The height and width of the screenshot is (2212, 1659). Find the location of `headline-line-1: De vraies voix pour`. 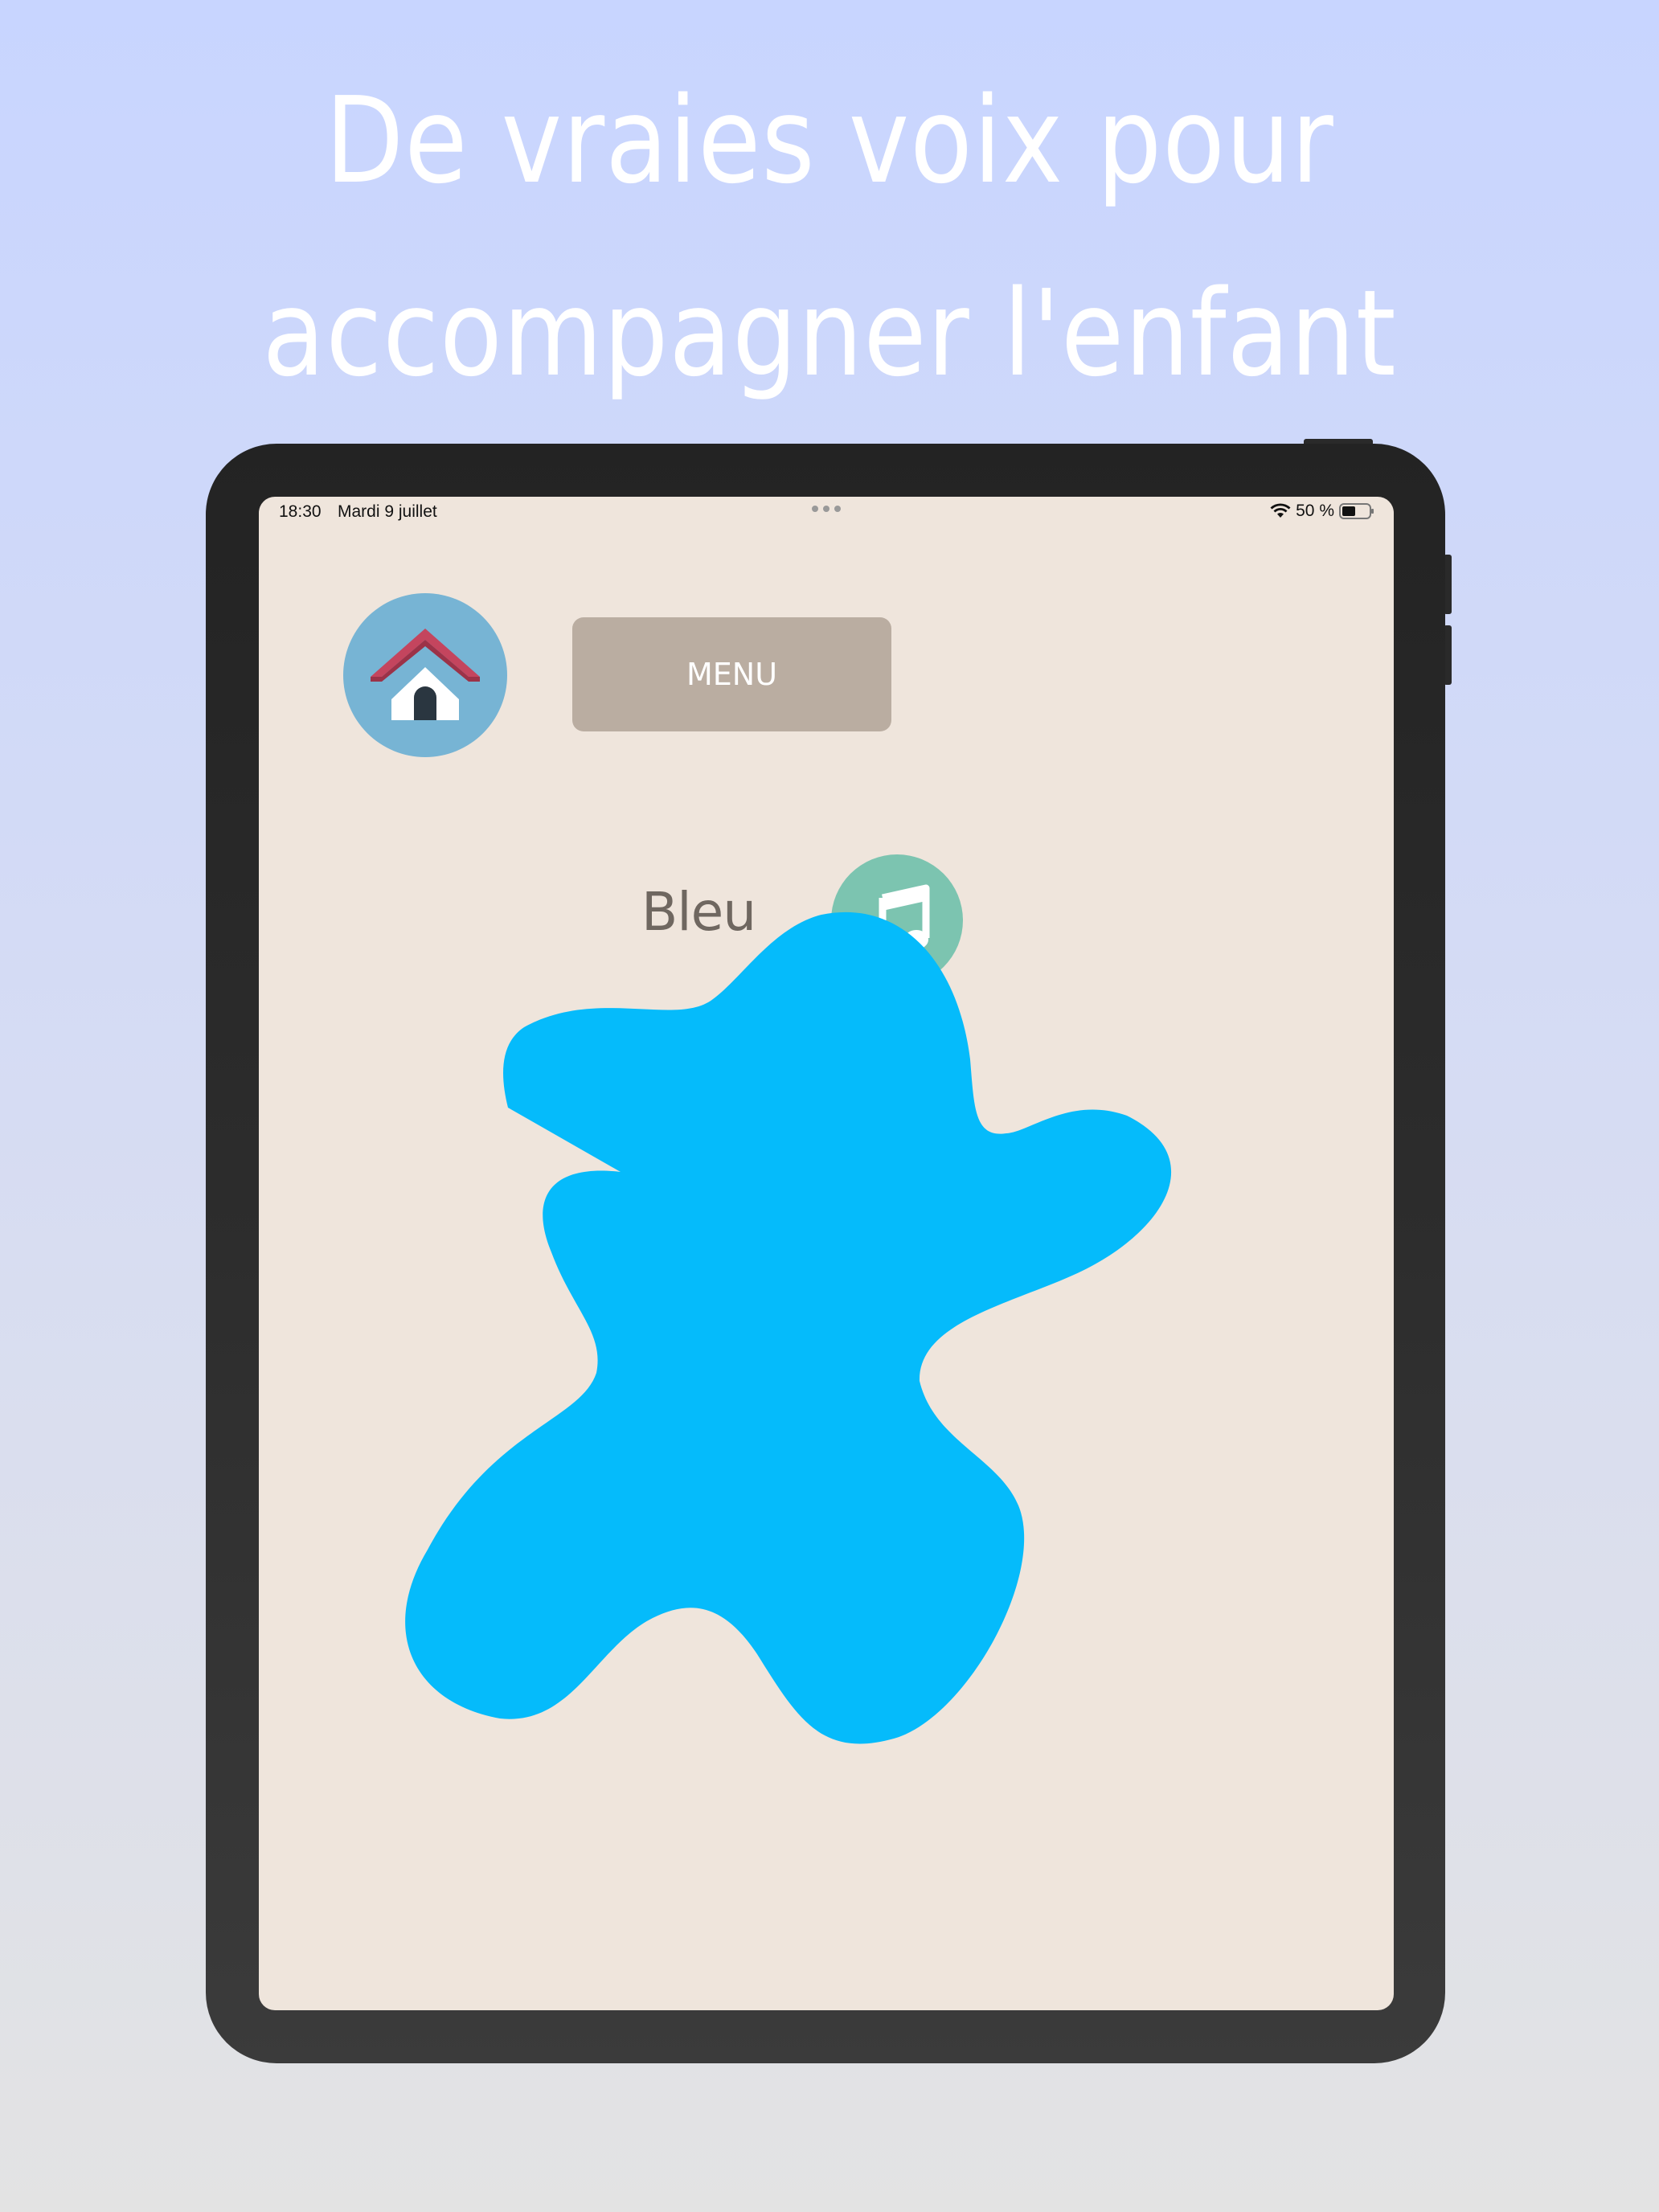

headline-line-1: De vraies voix pour is located at coordinates (829, 141).